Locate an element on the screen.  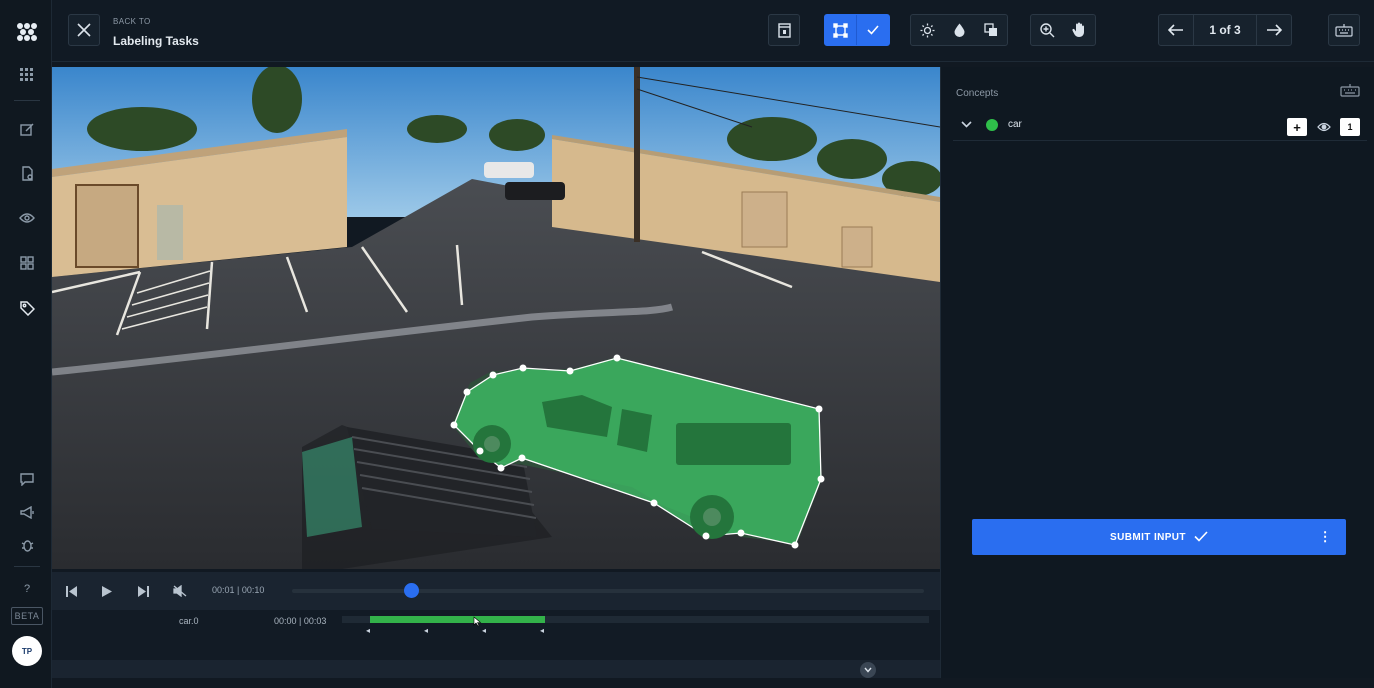
mute-icon is located at coordinates (180, 591).